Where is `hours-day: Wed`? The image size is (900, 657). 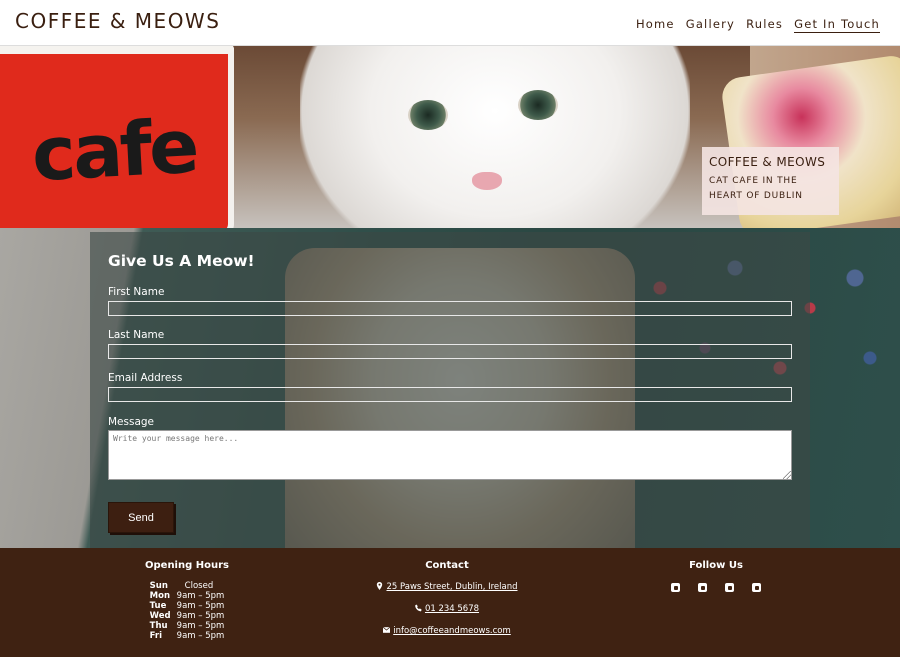 hours-day: Wed is located at coordinates (160, 616).